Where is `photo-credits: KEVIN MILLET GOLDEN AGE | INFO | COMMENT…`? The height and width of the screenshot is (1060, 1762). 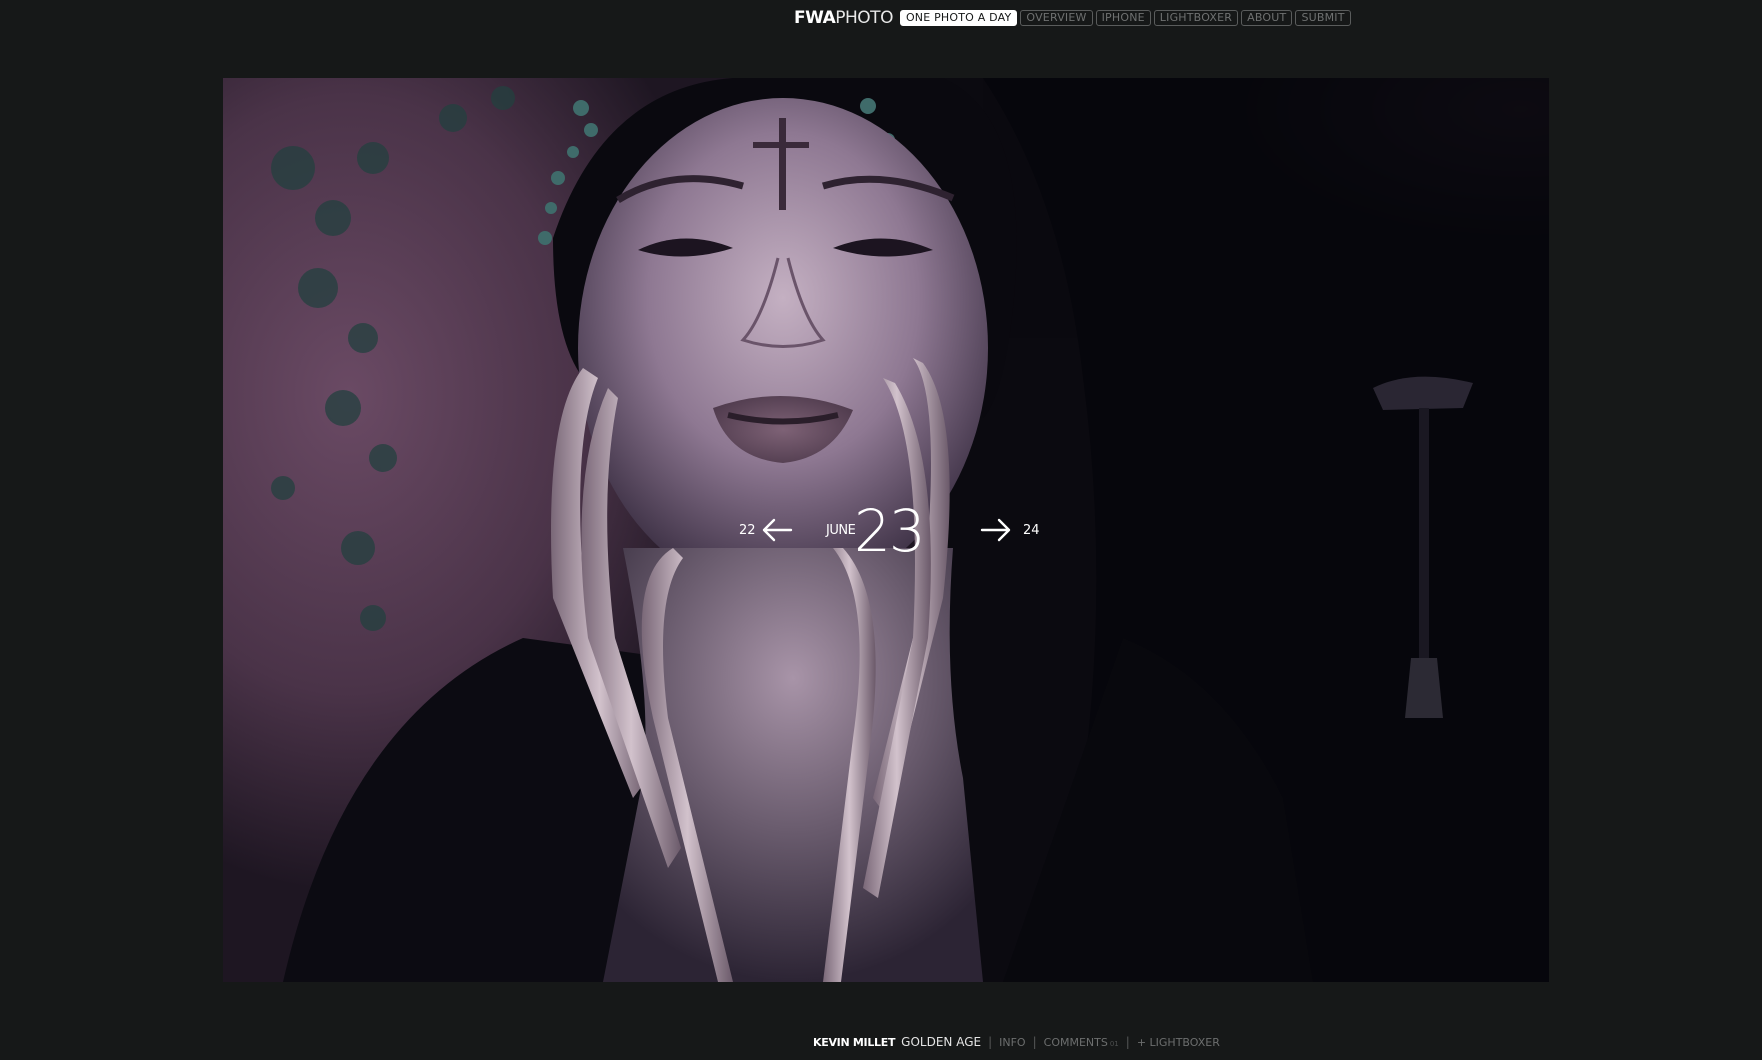 photo-credits: KEVIN MILLET GOLDEN AGE | INFO | COMMENT… is located at coordinates (1016, 1042).